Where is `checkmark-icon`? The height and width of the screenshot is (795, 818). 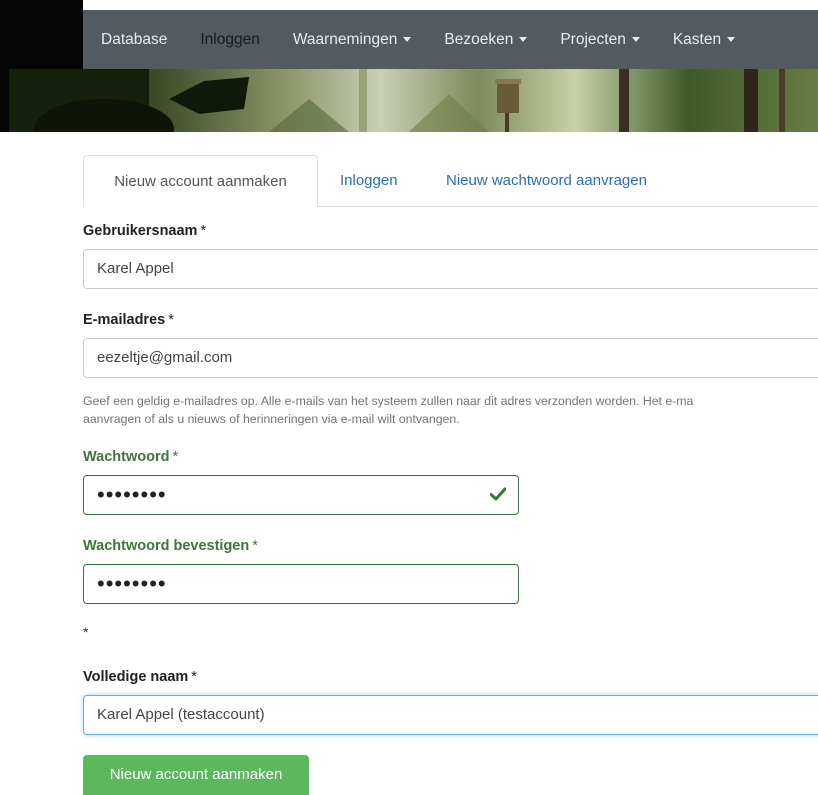
checkmark-icon is located at coordinates (498, 494).